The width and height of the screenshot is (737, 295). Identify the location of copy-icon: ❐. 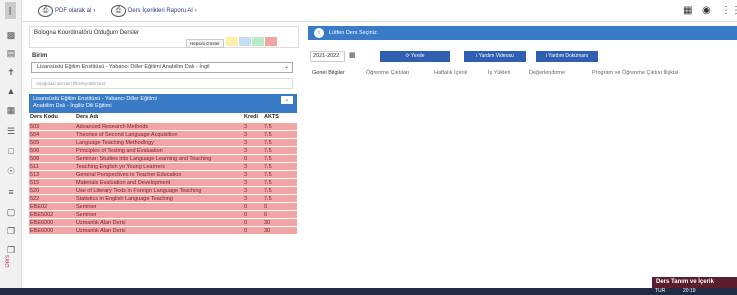
(11, 231).